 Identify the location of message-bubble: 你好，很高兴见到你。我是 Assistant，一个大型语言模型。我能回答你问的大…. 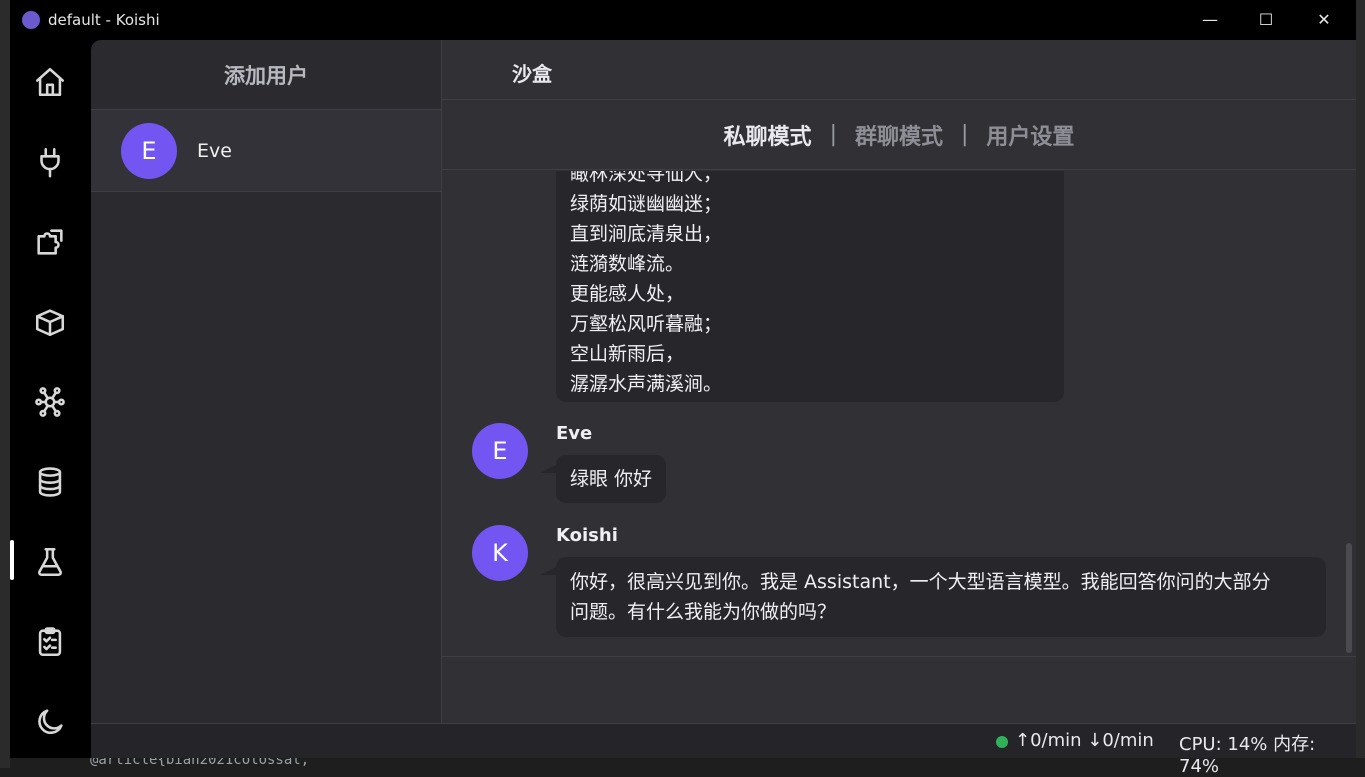
(941, 597).